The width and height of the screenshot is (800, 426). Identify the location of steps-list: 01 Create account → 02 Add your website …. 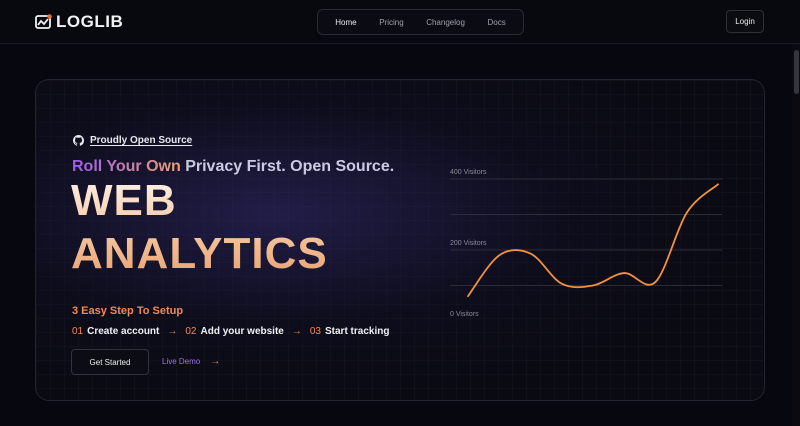
(230, 331).